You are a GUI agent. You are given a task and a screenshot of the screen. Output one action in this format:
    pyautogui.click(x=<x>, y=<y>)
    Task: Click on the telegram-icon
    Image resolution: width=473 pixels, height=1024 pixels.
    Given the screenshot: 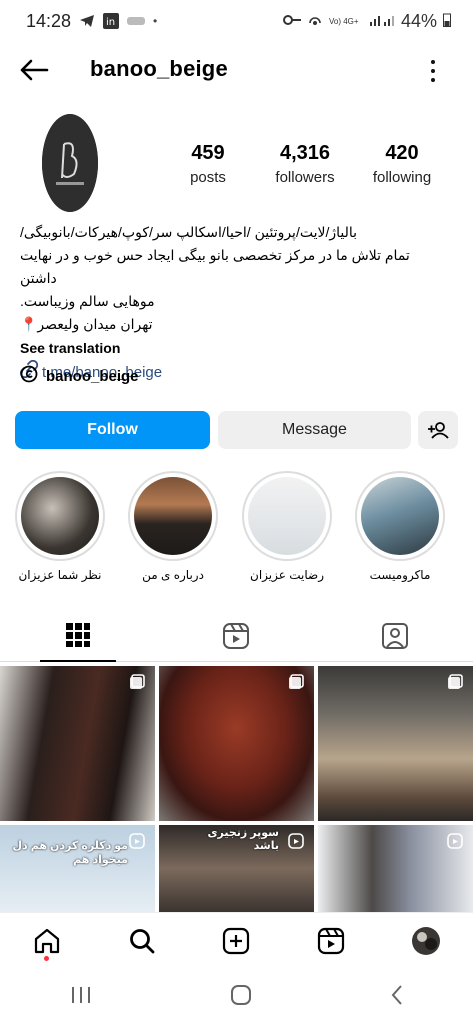 What is the action you would take?
    pyautogui.click(x=87, y=21)
    